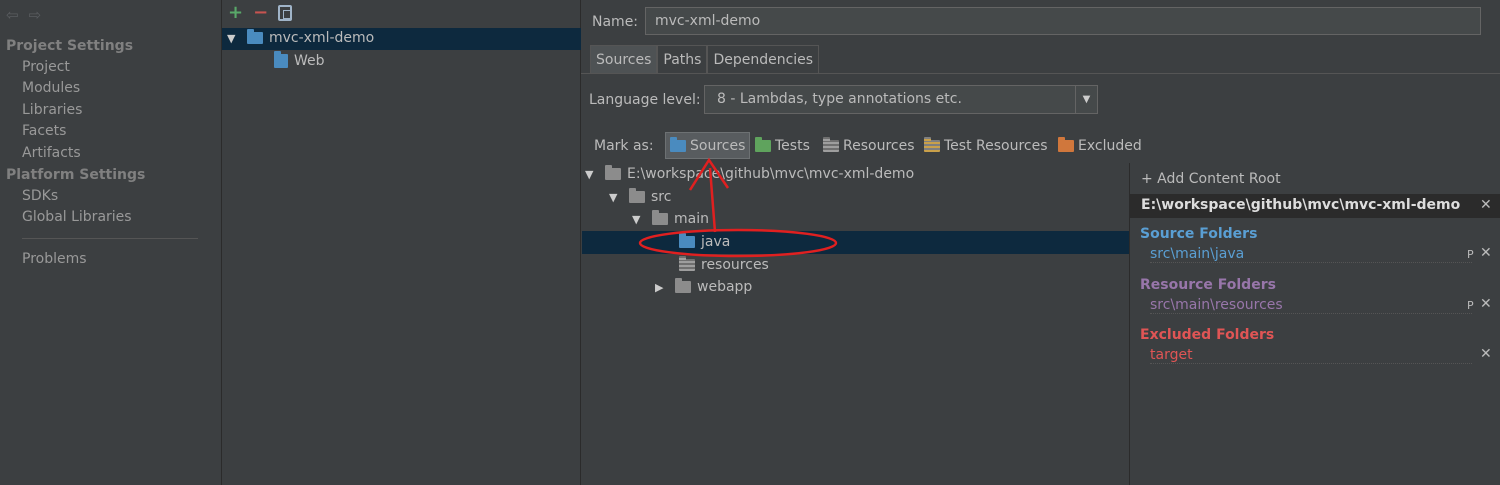 The width and height of the screenshot is (1500, 485). What do you see at coordinates (1311, 305) in the screenshot?
I see `resource-folder-item: src\main\resources` at bounding box center [1311, 305].